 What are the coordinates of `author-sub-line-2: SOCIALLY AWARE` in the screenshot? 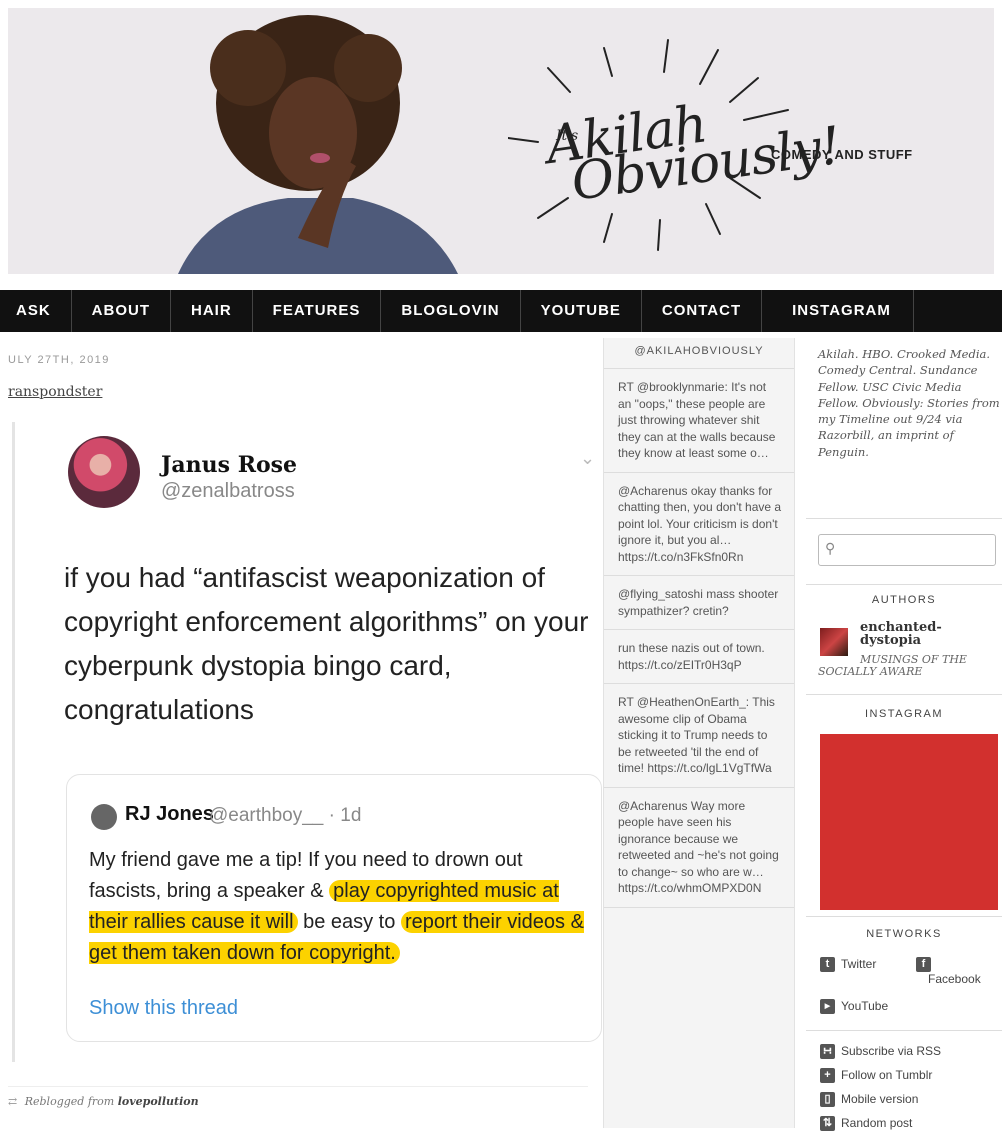 It's located at (870, 671).